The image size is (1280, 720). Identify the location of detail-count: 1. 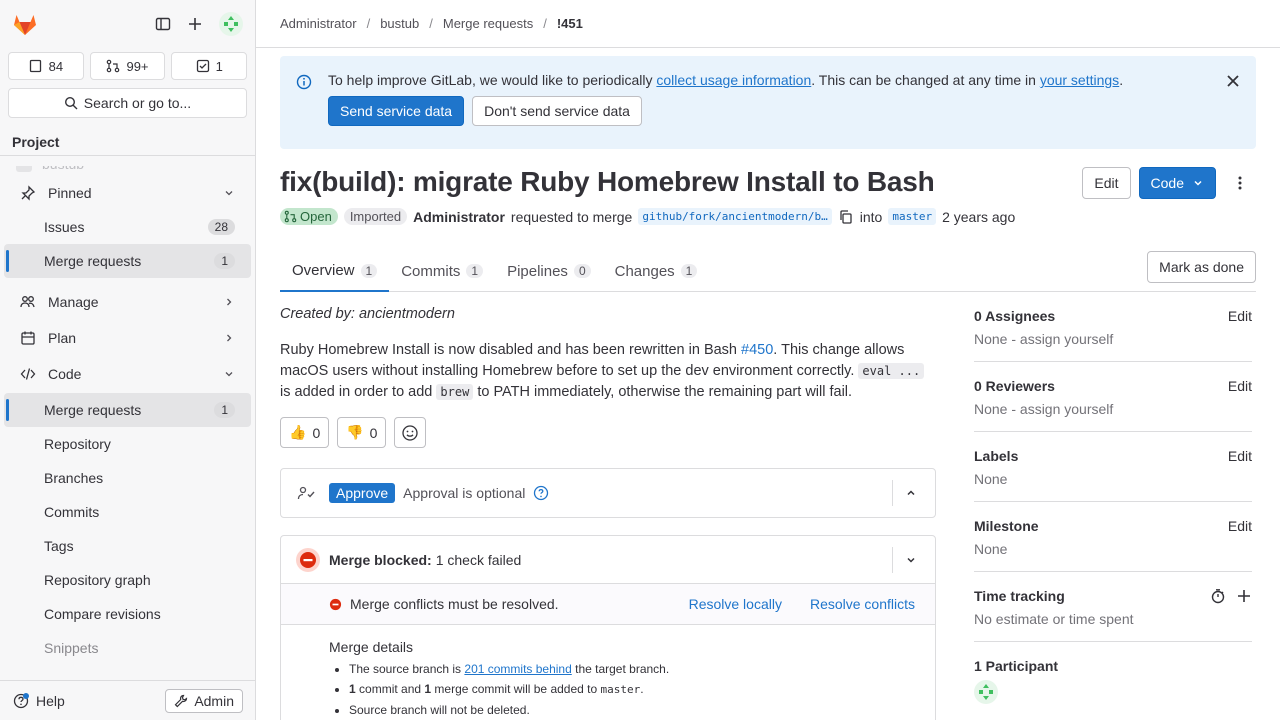
(352, 689).